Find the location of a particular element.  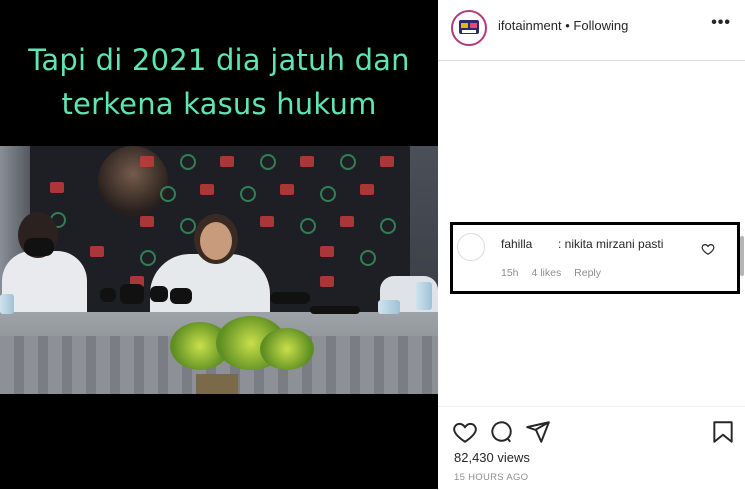

post-header: ifotainment • Following ••• is located at coordinates (591, 30).